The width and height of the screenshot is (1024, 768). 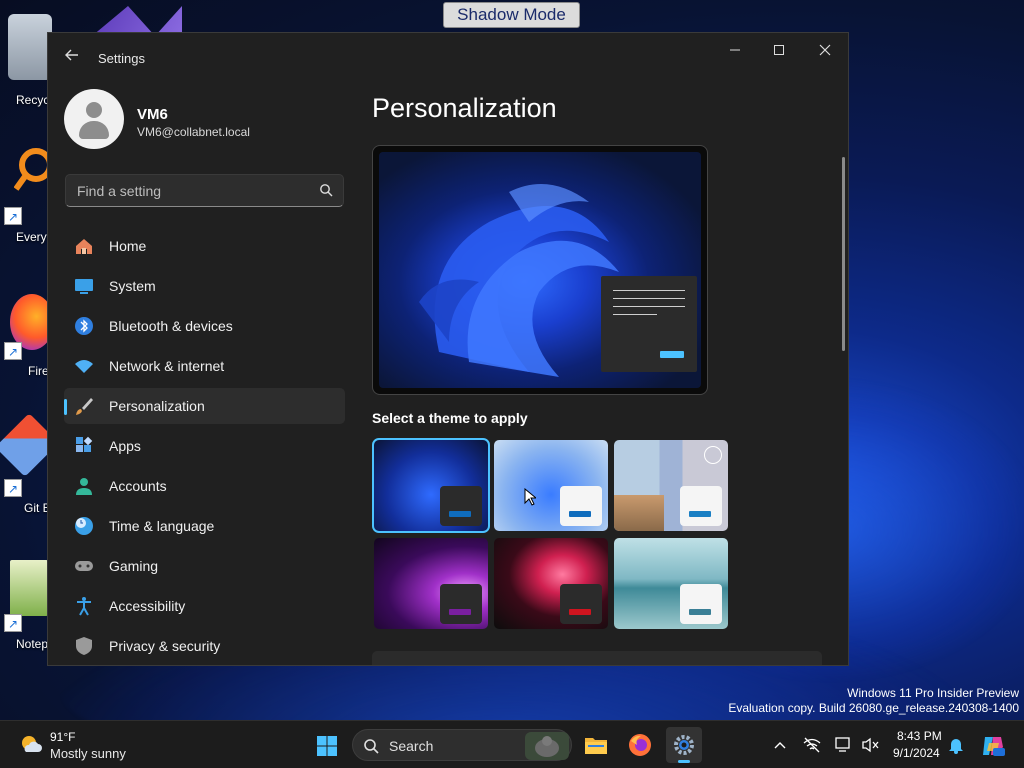 I want to click on weather-widget: 91°F Mostly sunny, so click(x=70, y=744).